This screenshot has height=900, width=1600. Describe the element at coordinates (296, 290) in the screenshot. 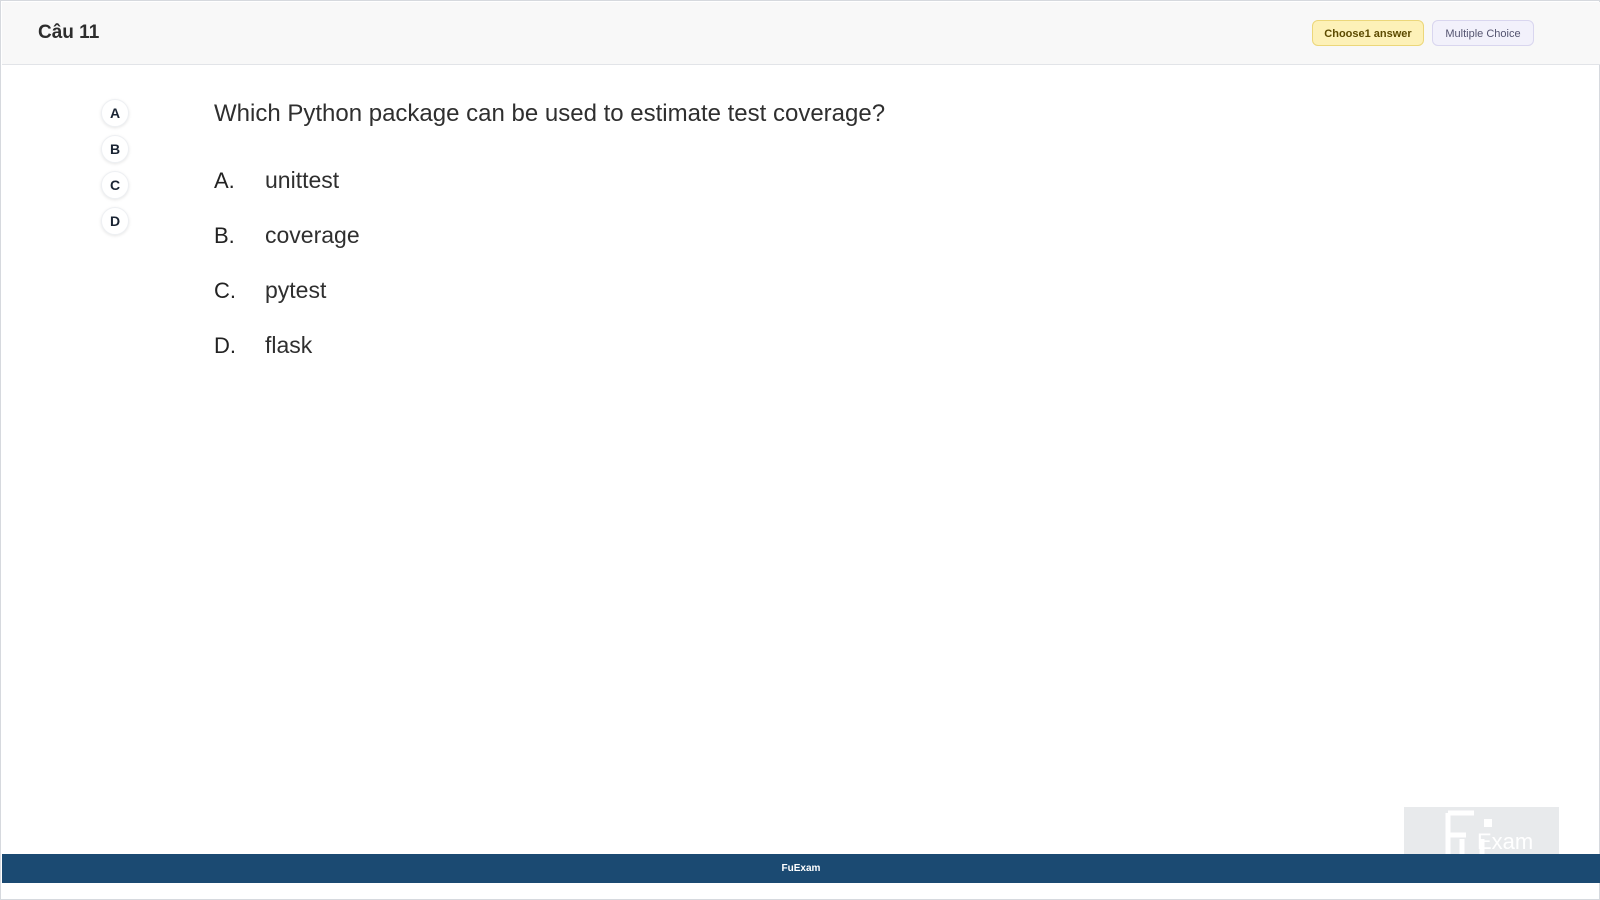

I see `option-text: pytest` at that location.